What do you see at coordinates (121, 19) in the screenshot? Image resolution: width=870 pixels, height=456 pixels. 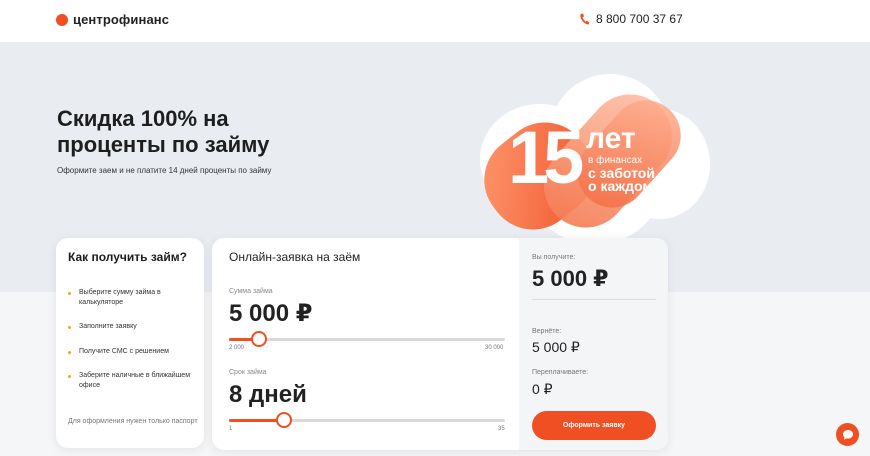 I see `logo-text: центрофинанс` at bounding box center [121, 19].